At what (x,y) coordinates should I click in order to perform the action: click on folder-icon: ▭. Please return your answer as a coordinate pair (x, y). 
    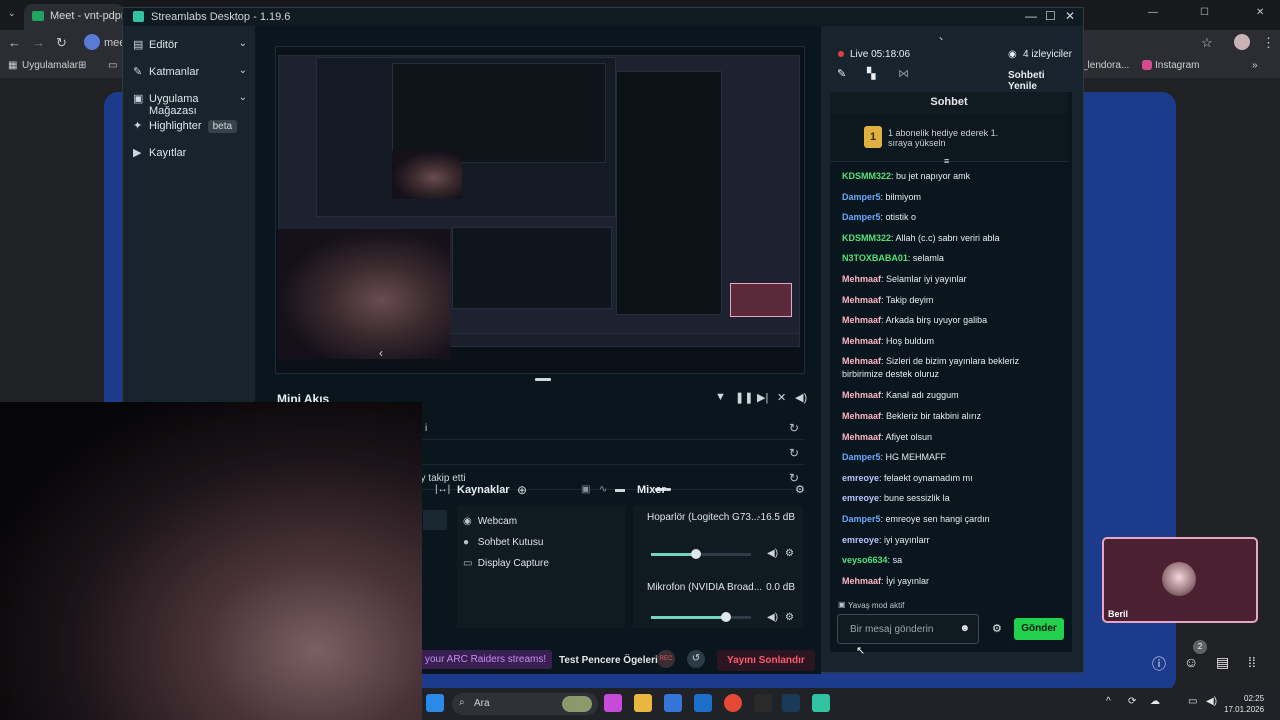
    Looking at the image, I should click on (112, 65).